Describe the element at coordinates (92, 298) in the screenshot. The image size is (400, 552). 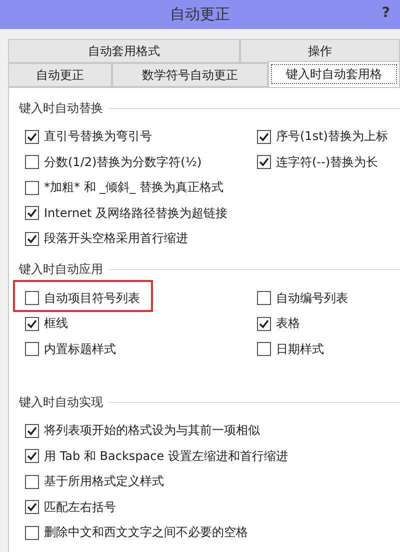
I see `option-label: 自动项目符号列表` at that location.